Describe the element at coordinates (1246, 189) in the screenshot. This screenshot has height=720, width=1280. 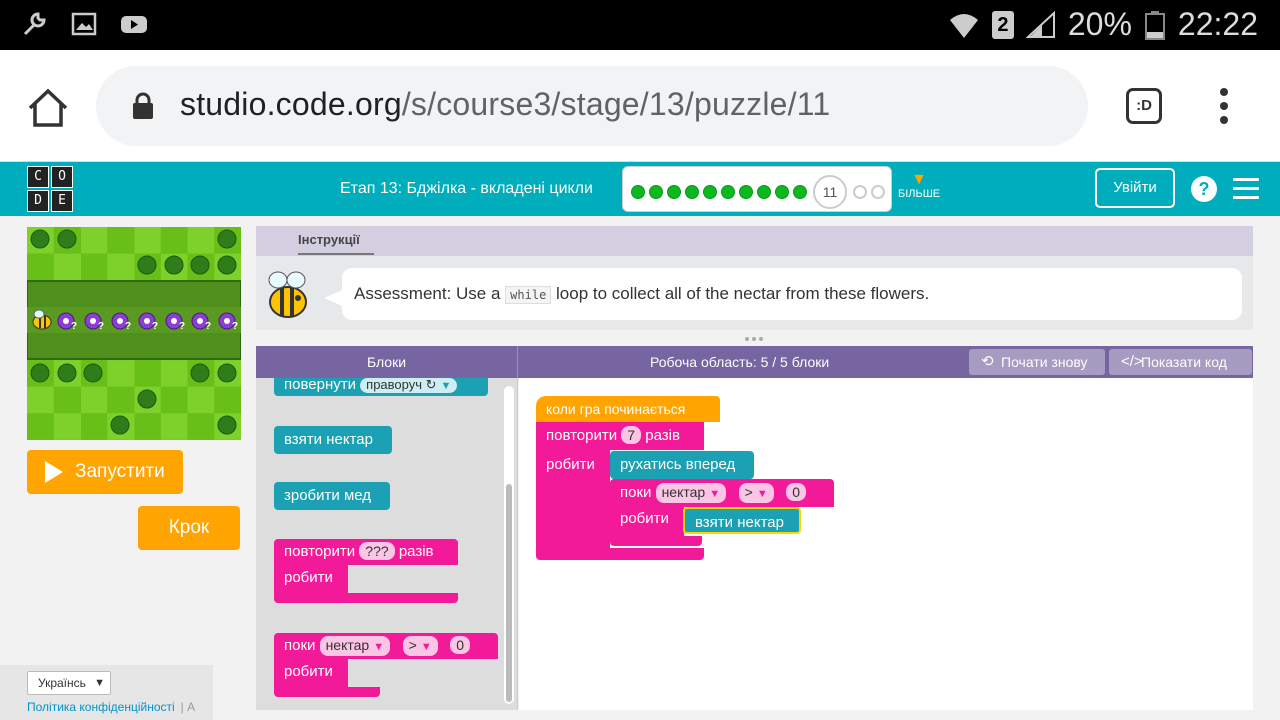
I see `hamburger-menu-icon` at that location.